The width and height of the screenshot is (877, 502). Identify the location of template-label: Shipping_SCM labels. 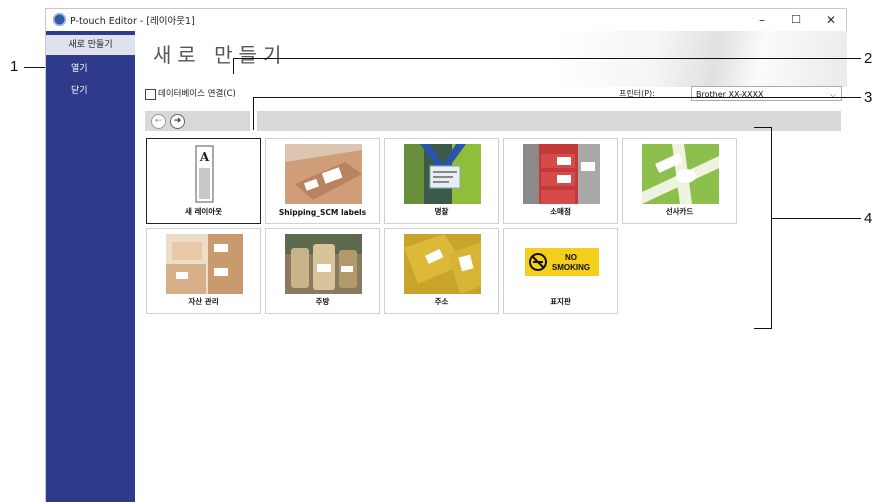
(322, 212).